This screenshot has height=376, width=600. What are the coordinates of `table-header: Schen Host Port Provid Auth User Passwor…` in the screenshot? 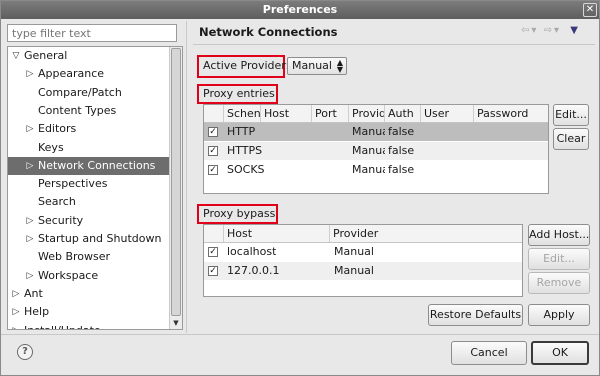 It's located at (376, 114).